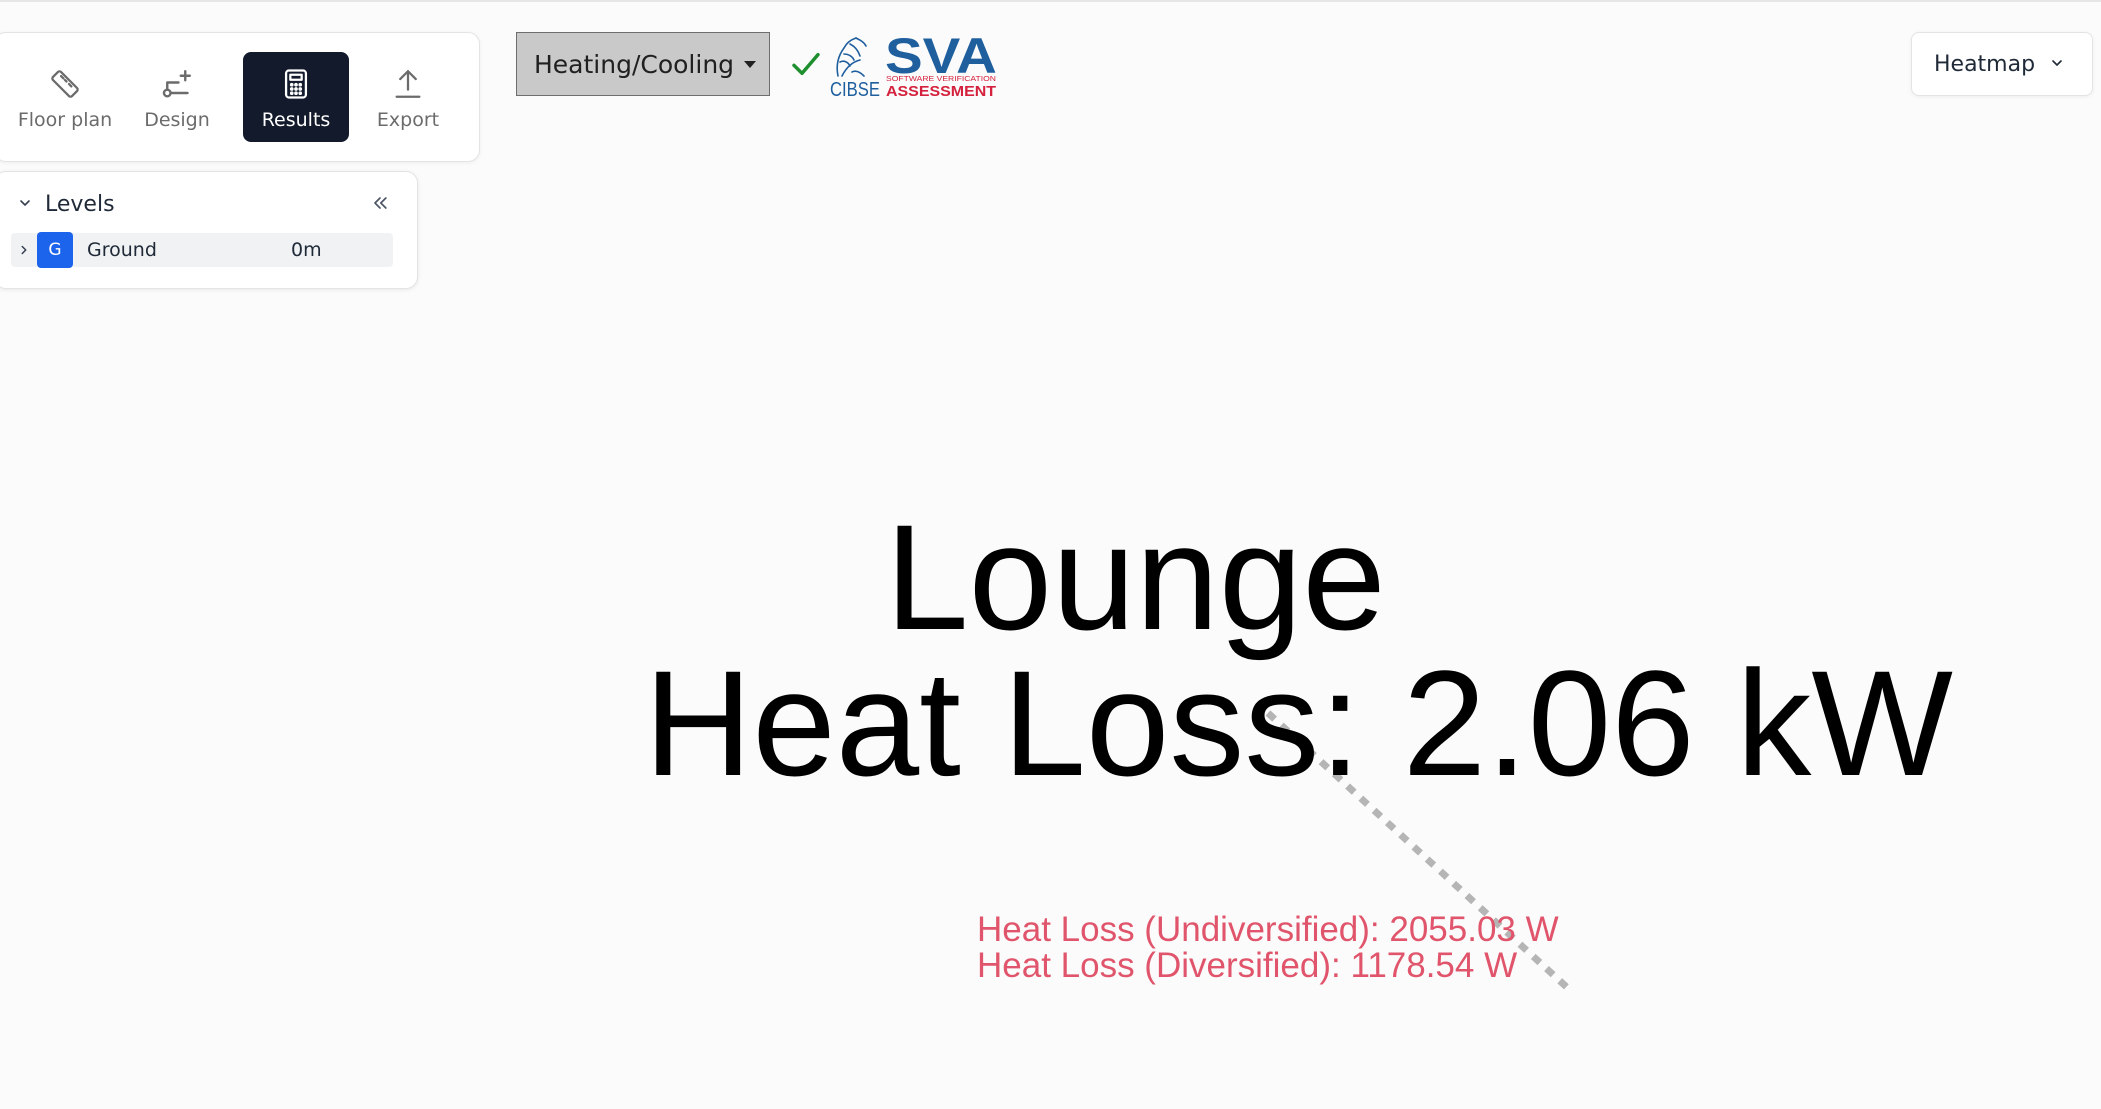 The image size is (2101, 1109). Describe the element at coordinates (24, 250) in the screenshot. I see `chevron-right-icon` at that location.